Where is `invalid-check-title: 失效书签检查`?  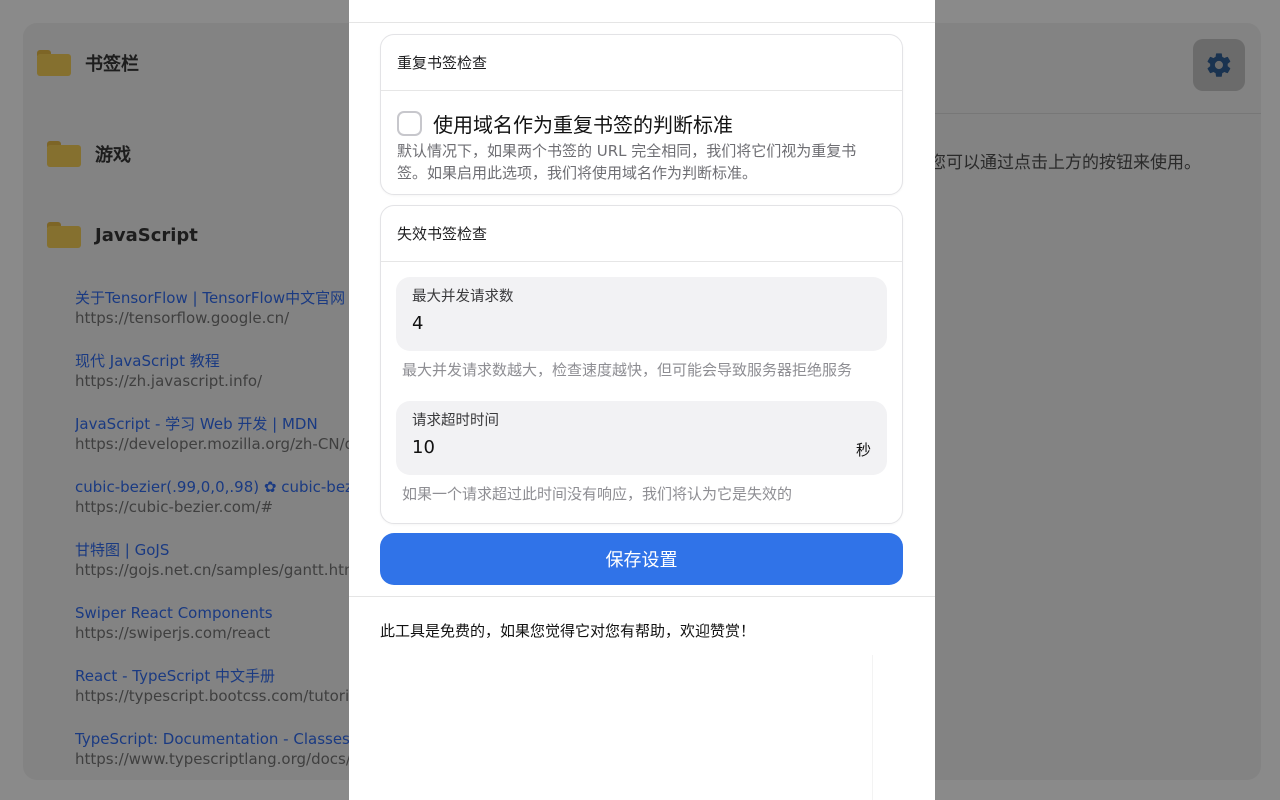 invalid-check-title: 失效书签检查 is located at coordinates (641, 234).